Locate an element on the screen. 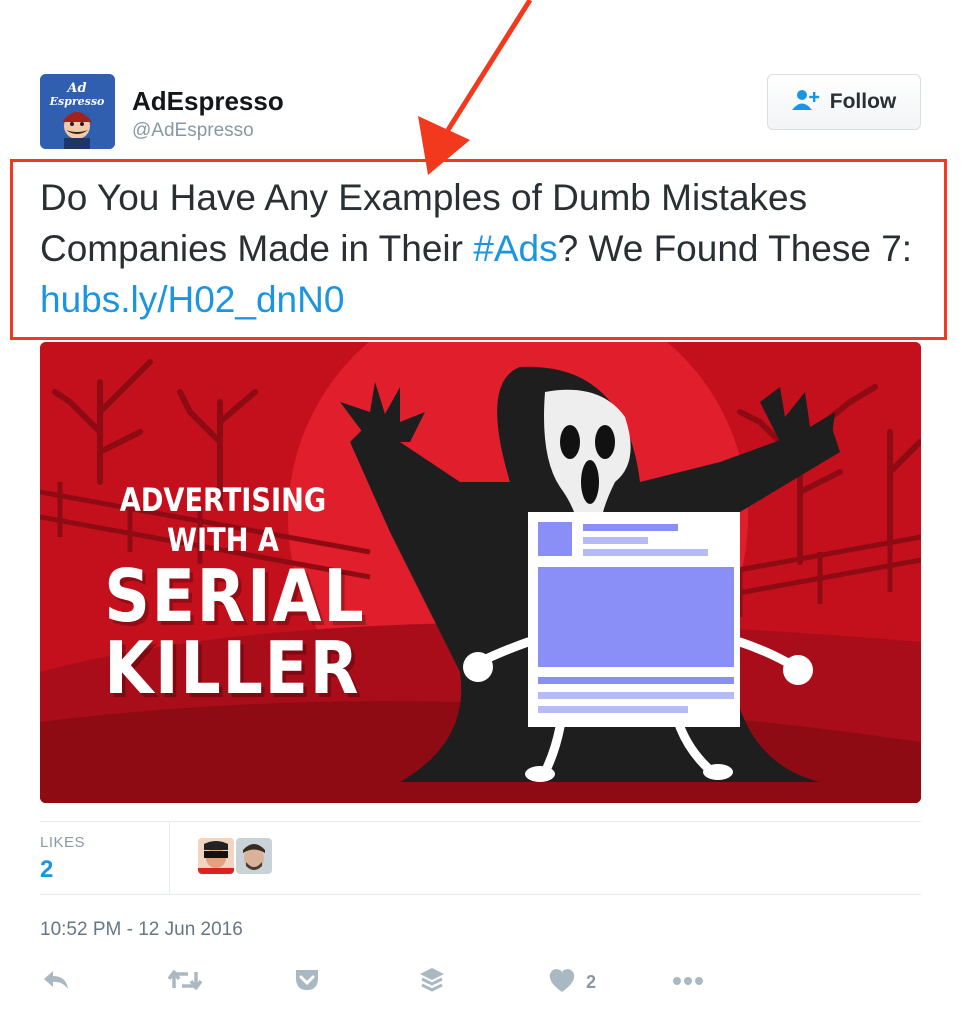  follow-button-label: Follow is located at coordinates (863, 101).